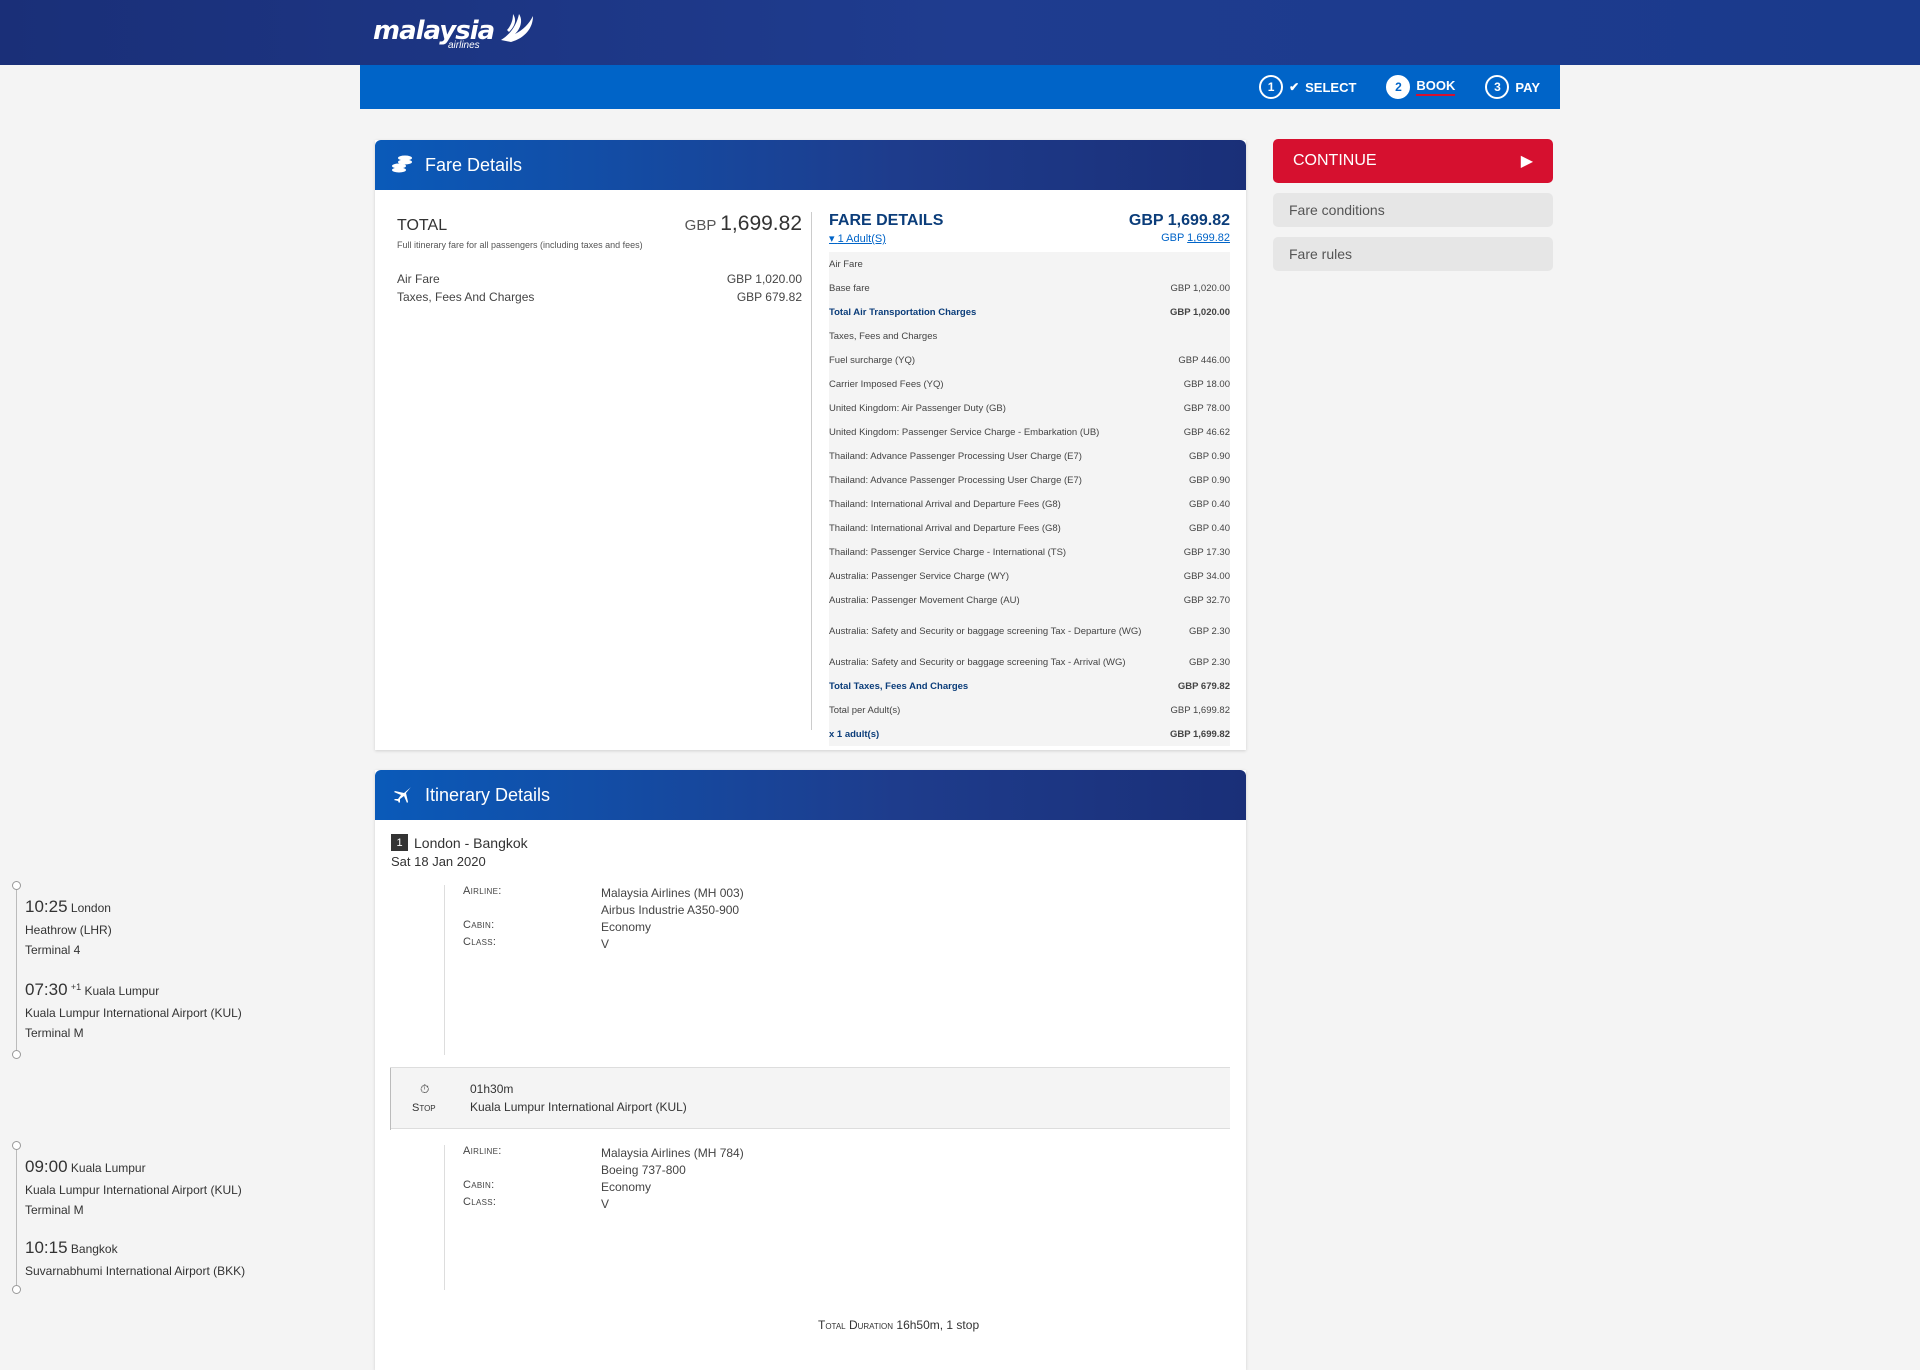  I want to click on fare-breakdown-row: Taxes, Fees and Charges, so click(1029, 336).